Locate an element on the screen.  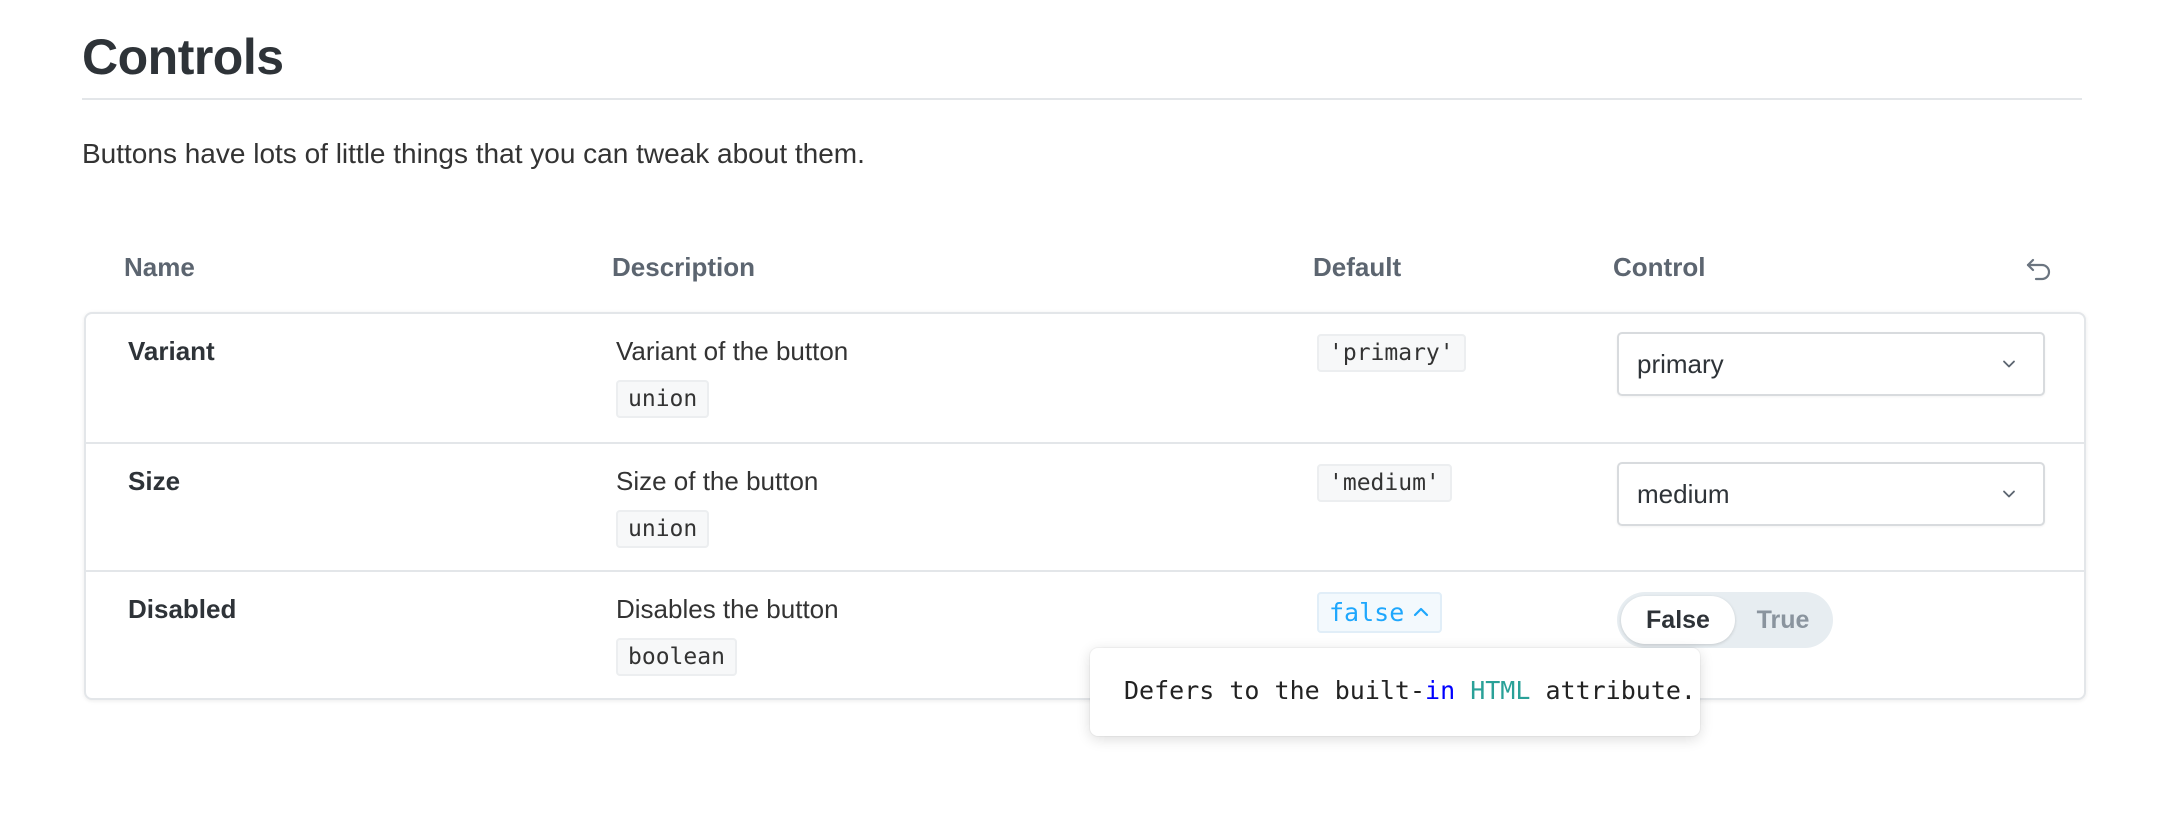
arg-name: Variant is located at coordinates (171, 351).